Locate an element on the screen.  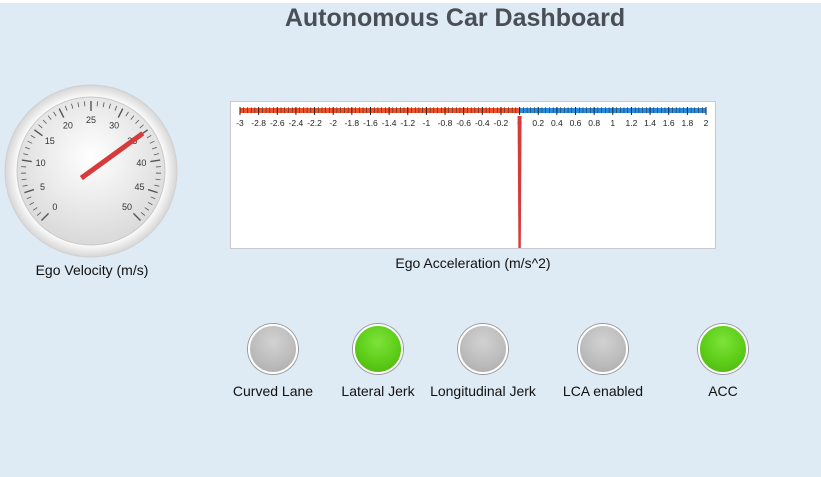
lca-enabled-label: LCA enabled is located at coordinates (603, 391).